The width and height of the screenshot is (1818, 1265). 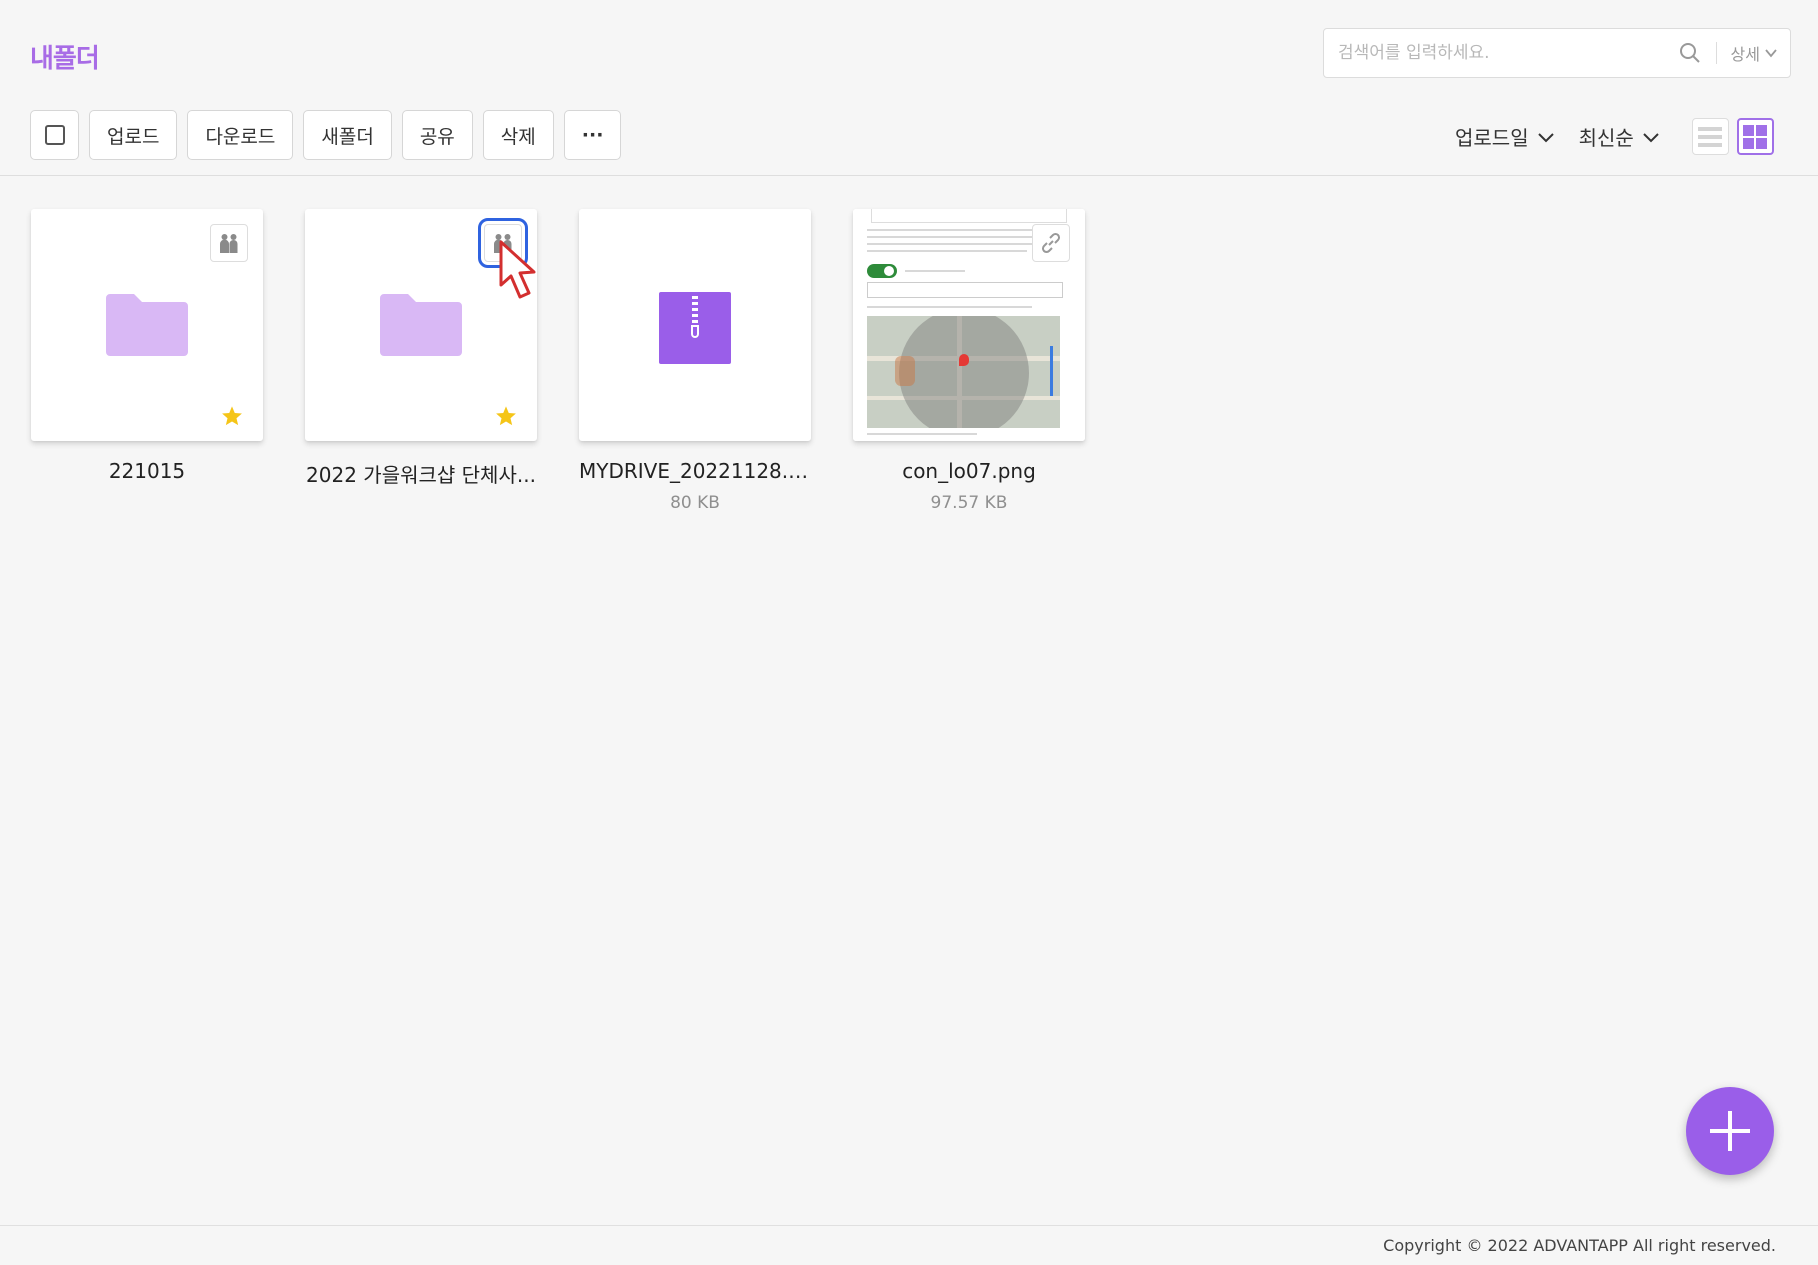 I want to click on link-icon, so click(x=1051, y=243).